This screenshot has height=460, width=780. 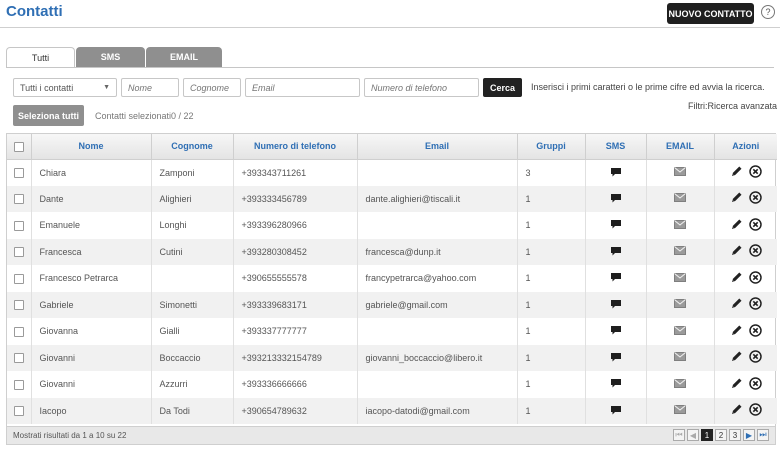 What do you see at coordinates (768, 12) in the screenshot?
I see `help-icon: ?` at bounding box center [768, 12].